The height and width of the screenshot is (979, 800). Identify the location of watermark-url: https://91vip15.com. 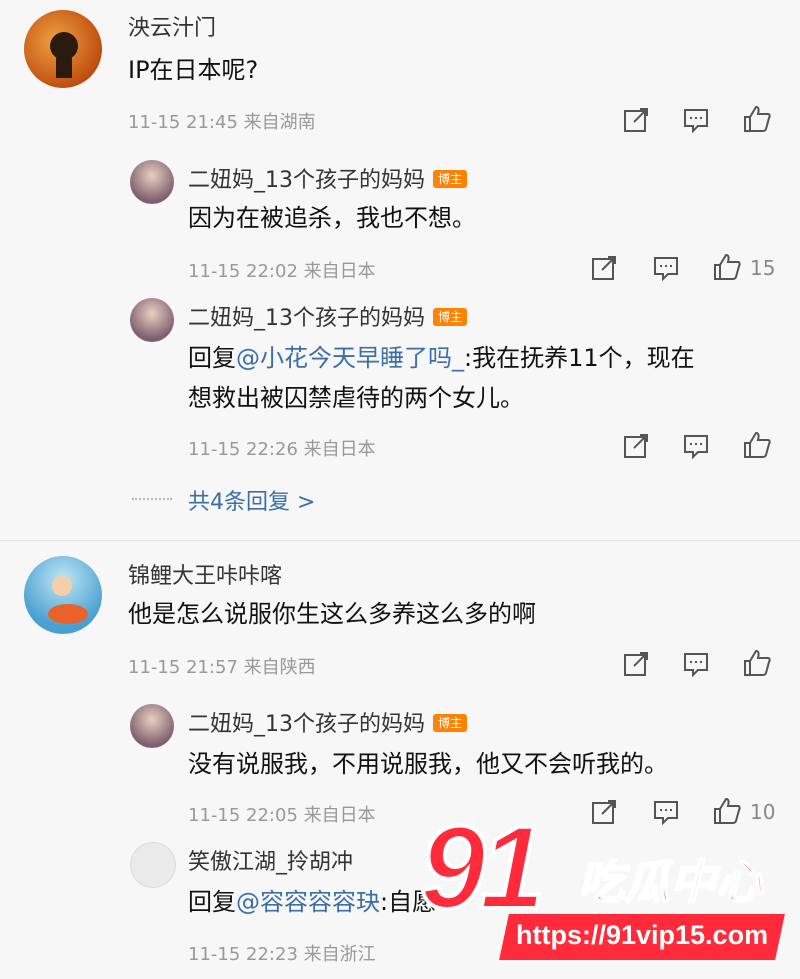
(642, 935).